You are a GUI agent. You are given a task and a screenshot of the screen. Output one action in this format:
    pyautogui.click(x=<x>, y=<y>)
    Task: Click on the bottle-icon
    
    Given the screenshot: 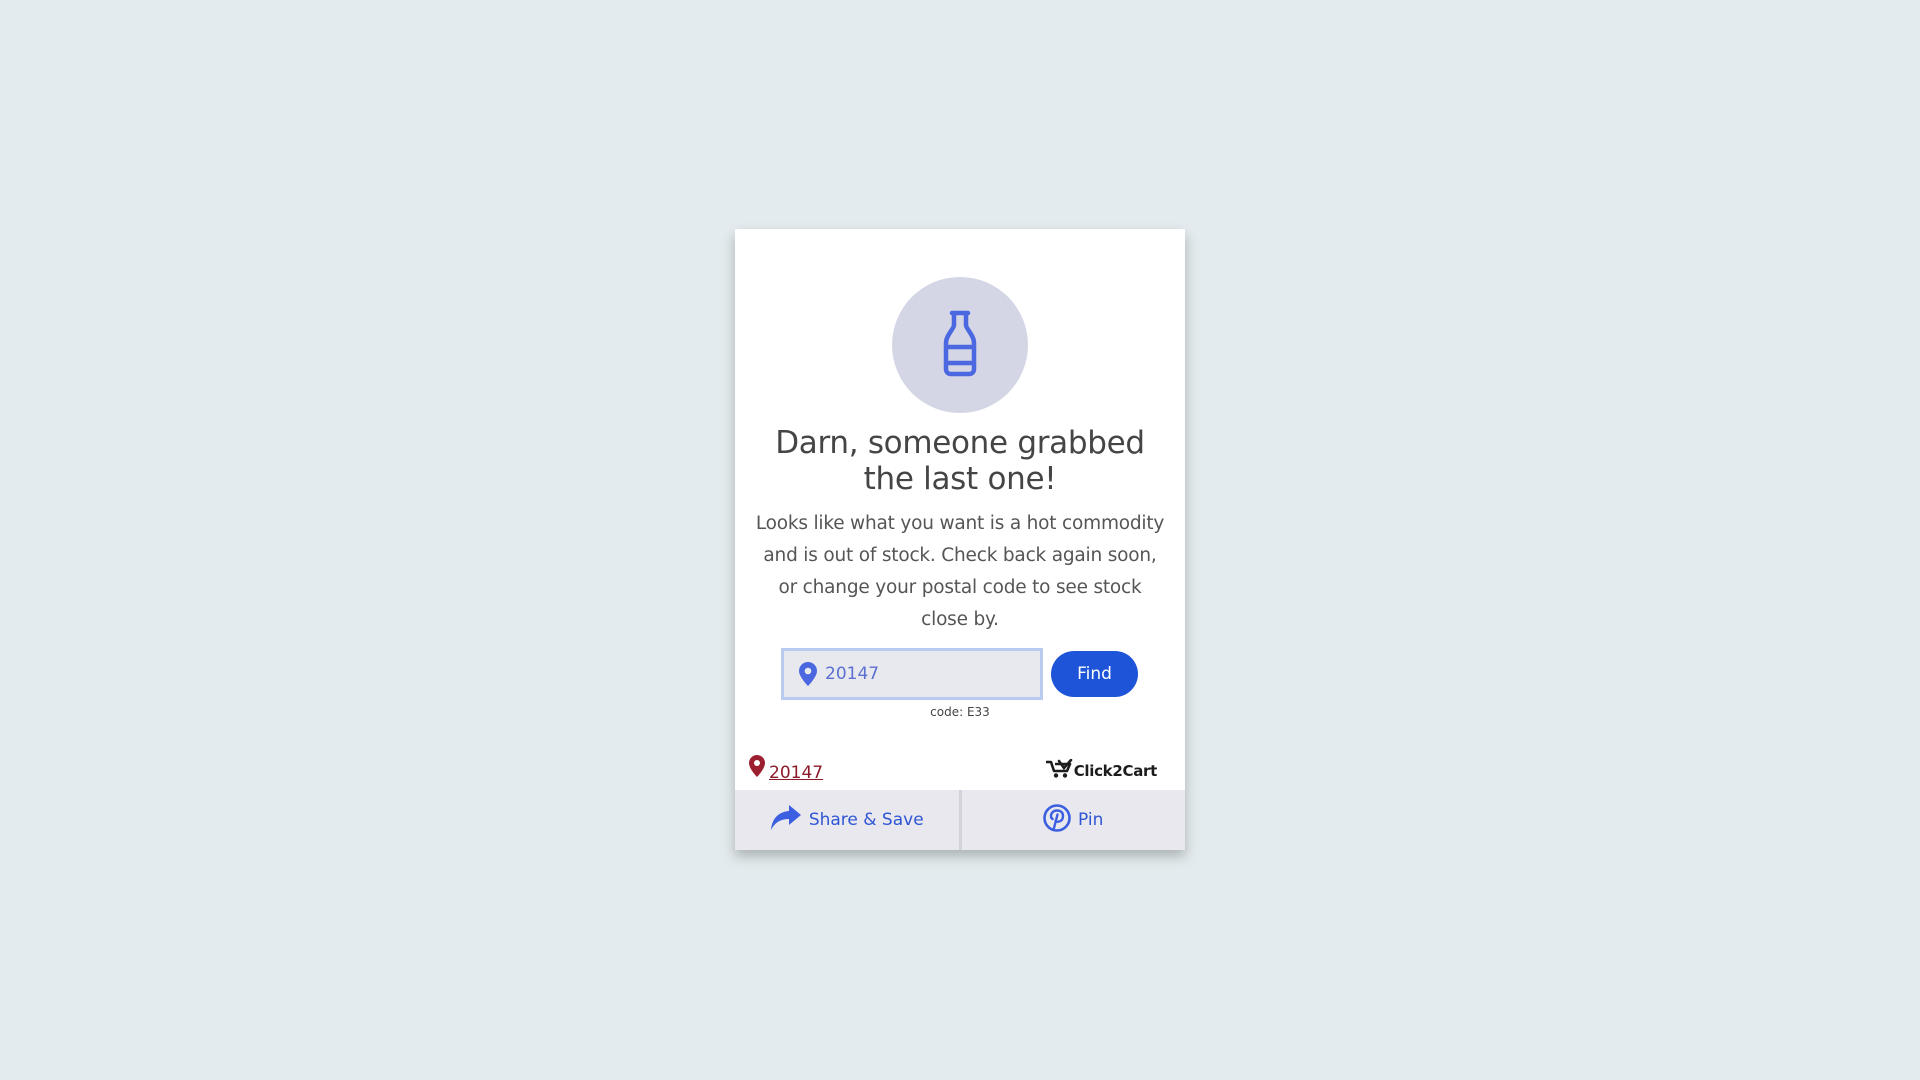 What is the action you would take?
    pyautogui.click(x=960, y=345)
    